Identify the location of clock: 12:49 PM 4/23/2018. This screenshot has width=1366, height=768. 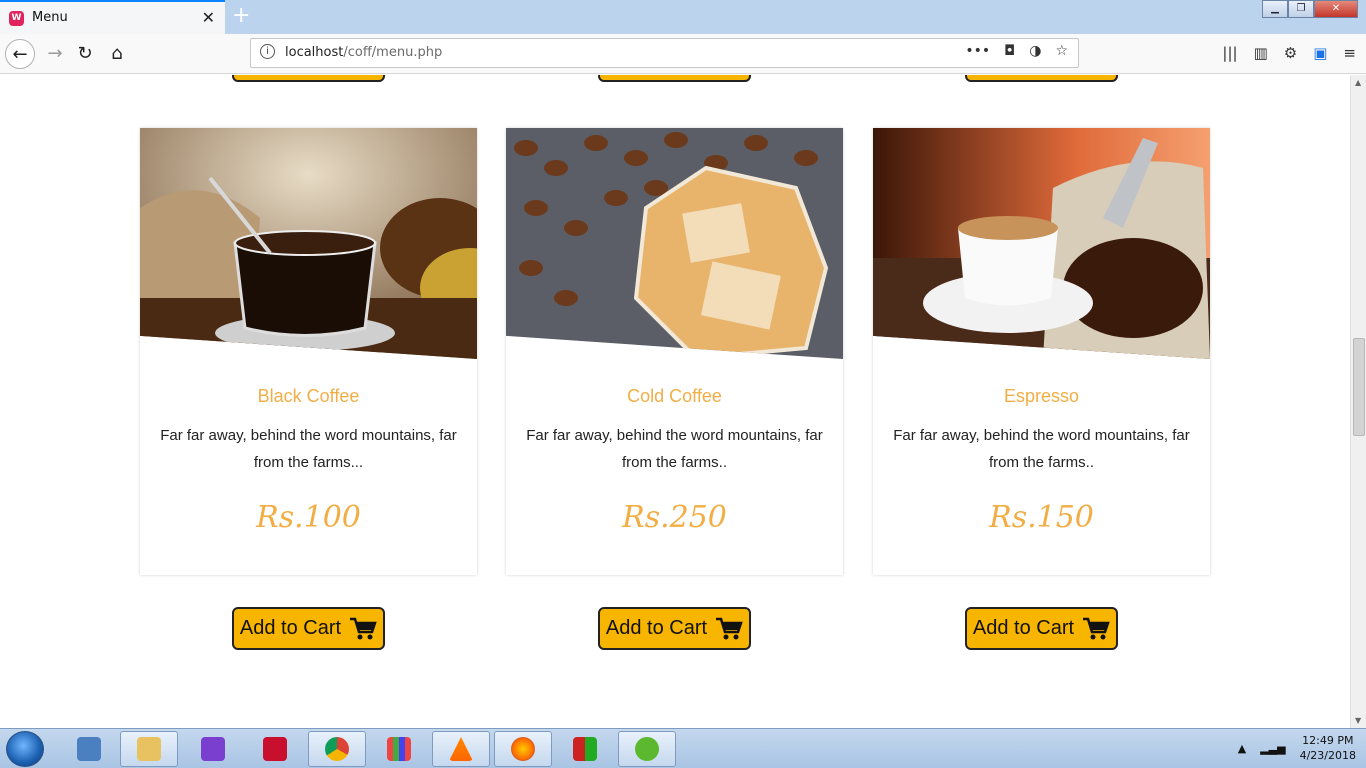
(1328, 748).